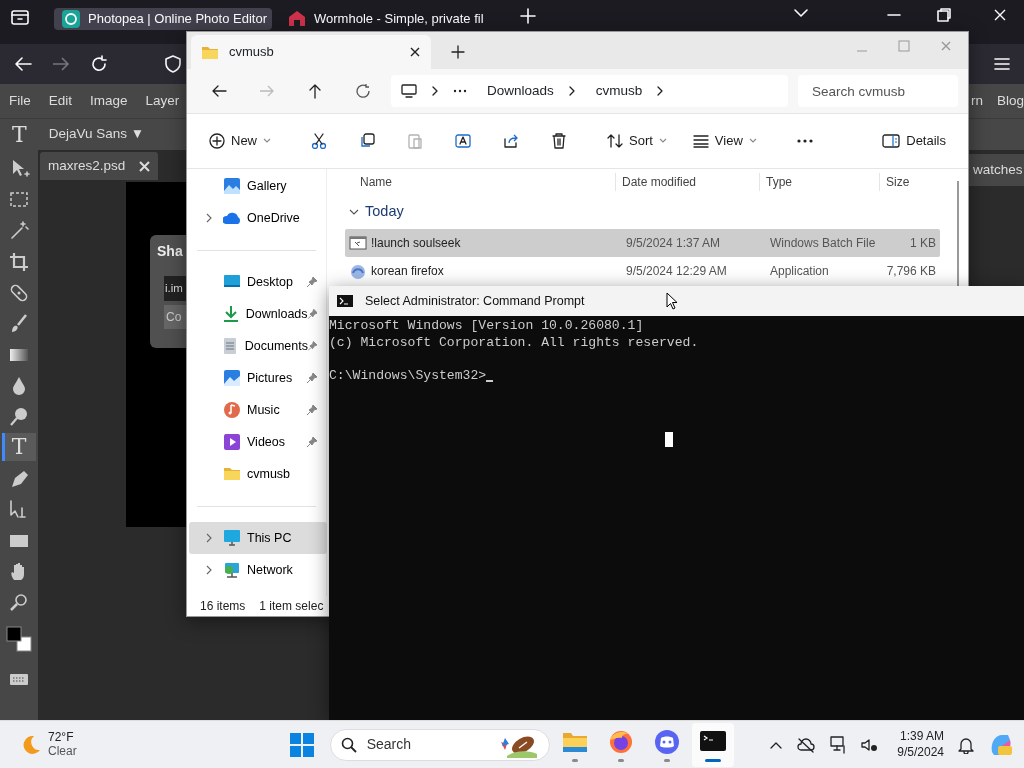 Image resolution: width=1024 pixels, height=768 pixels. I want to click on search-field: Search cvmusb, so click(878, 91).